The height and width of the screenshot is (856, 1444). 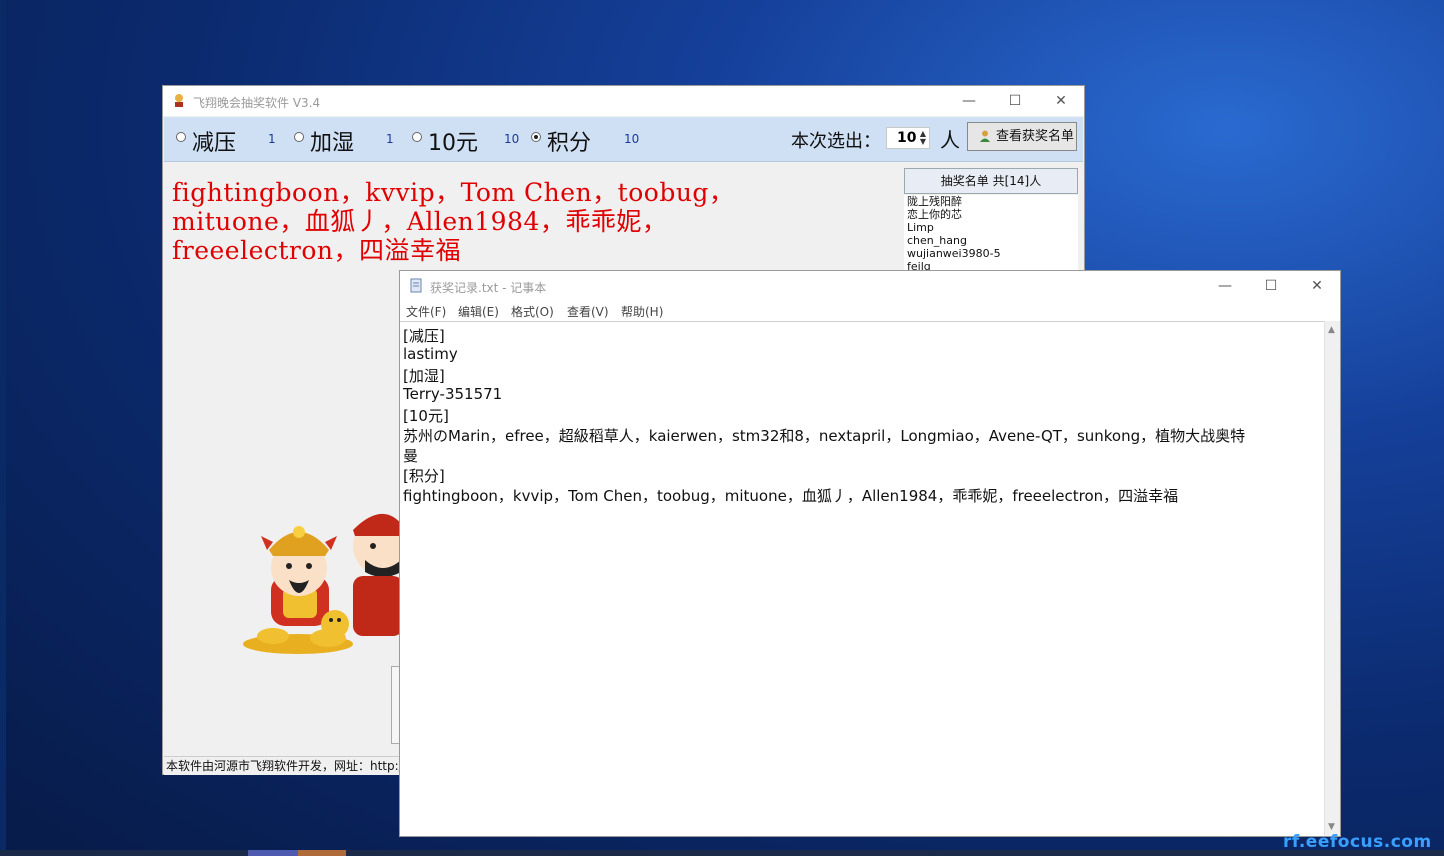 What do you see at coordinates (512, 139) in the screenshot?
I see `option-count-3: 10` at bounding box center [512, 139].